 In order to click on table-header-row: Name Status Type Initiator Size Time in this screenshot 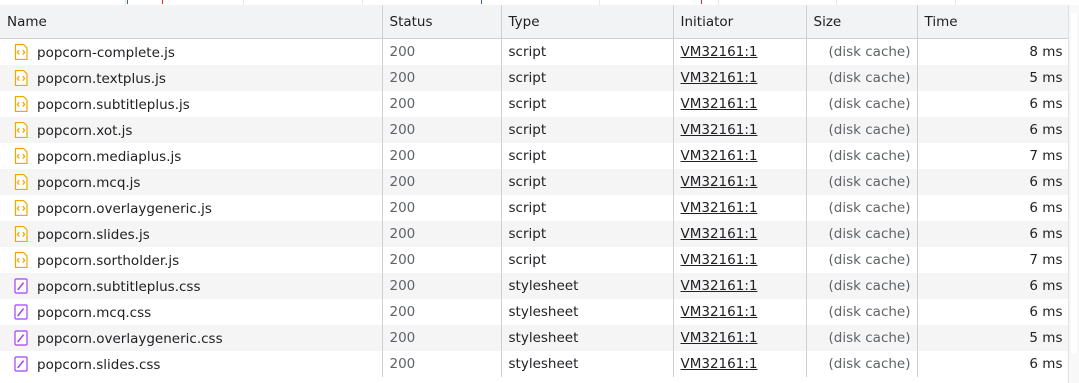, I will do `click(535, 22)`.